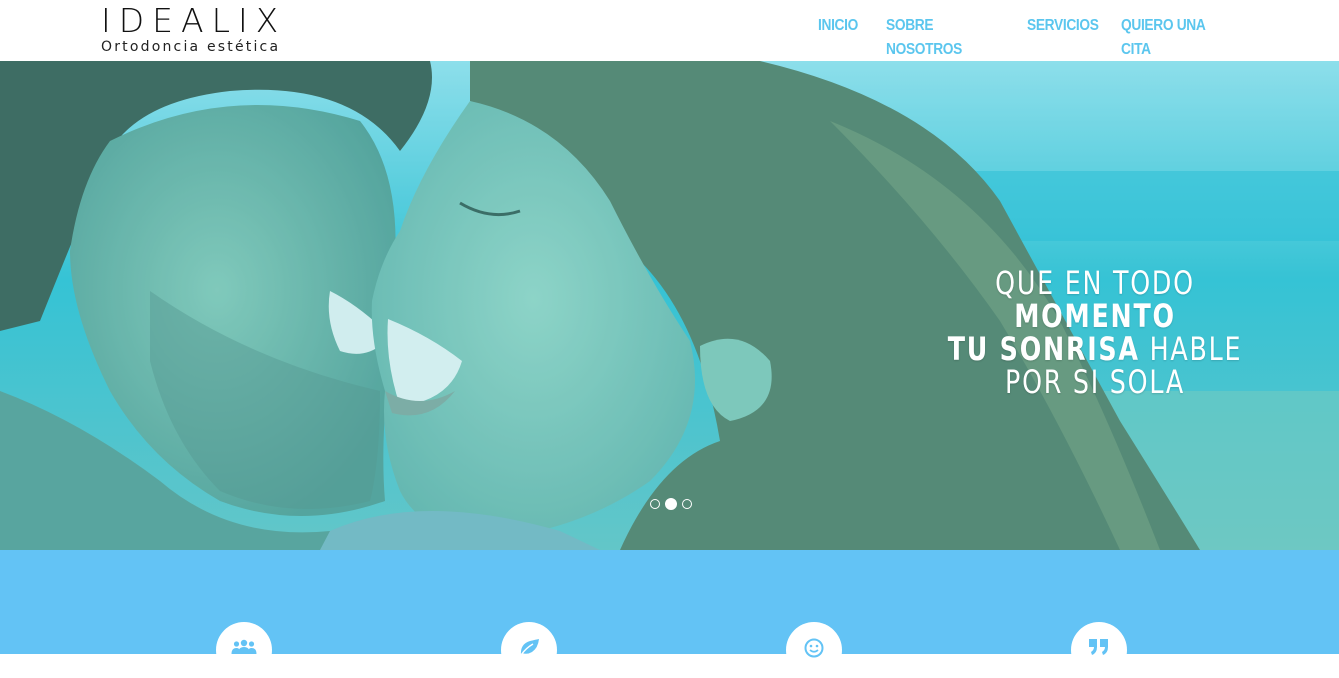  Describe the element at coordinates (1095, 300) in the screenshot. I see `hero-line-1: QUE EN TODO MOMENTO` at that location.